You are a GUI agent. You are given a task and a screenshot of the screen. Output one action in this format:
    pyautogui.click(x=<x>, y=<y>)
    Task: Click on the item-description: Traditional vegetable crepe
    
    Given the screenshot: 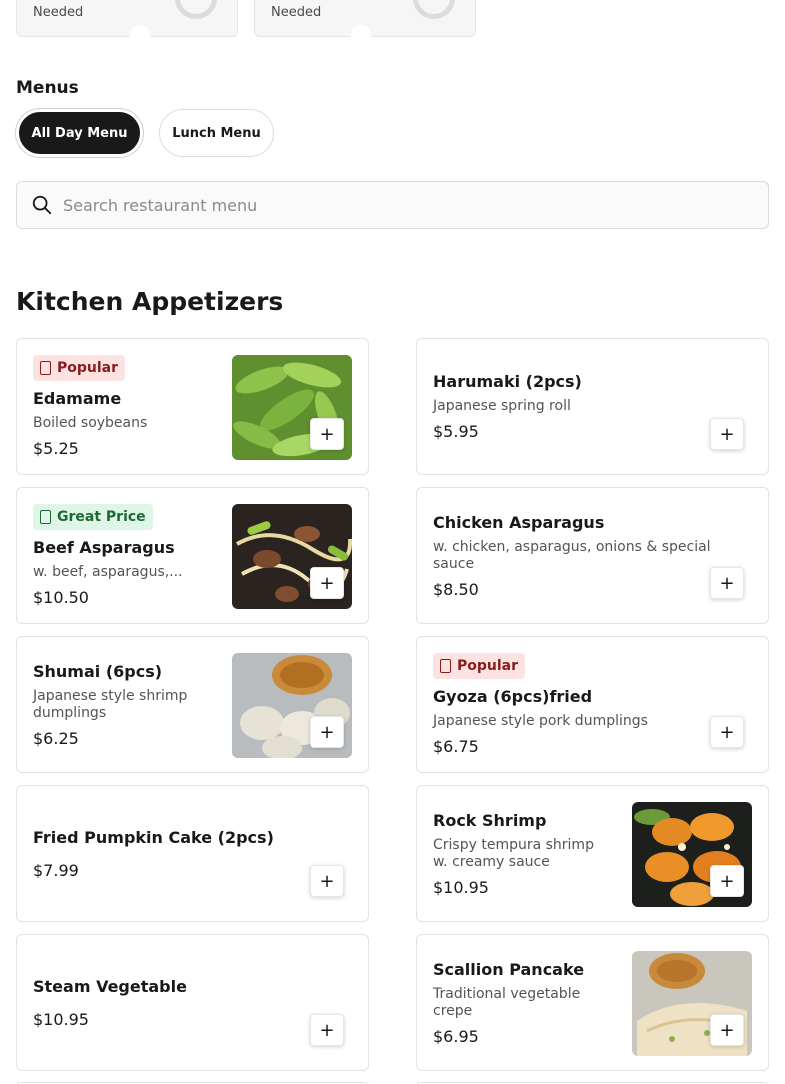 What is the action you would take?
    pyautogui.click(x=507, y=1002)
    